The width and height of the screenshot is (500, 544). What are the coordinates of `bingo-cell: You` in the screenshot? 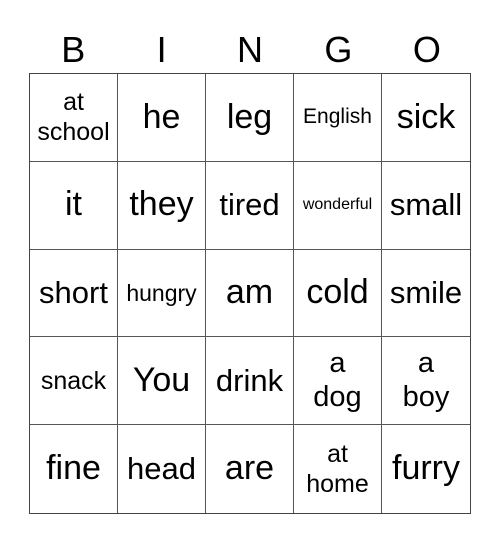 It's located at (162, 381).